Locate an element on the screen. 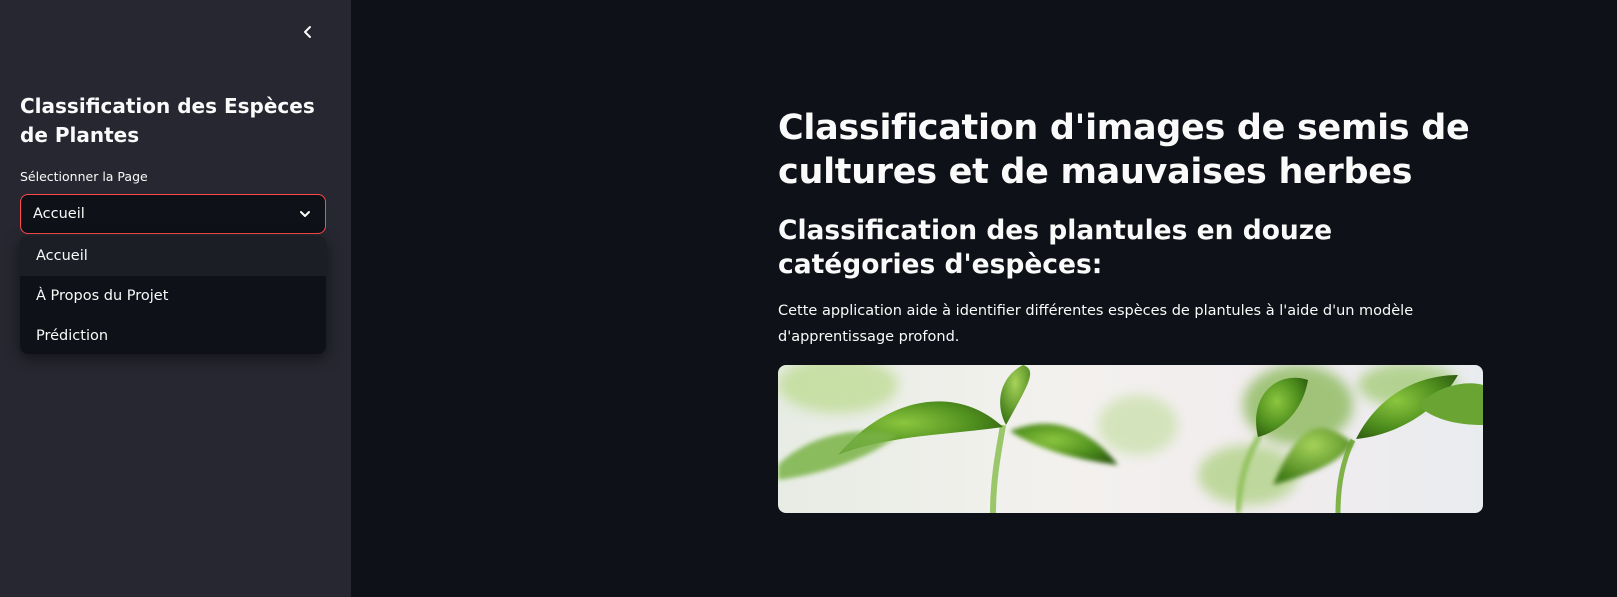  page-select: Accueil is located at coordinates (173, 214).